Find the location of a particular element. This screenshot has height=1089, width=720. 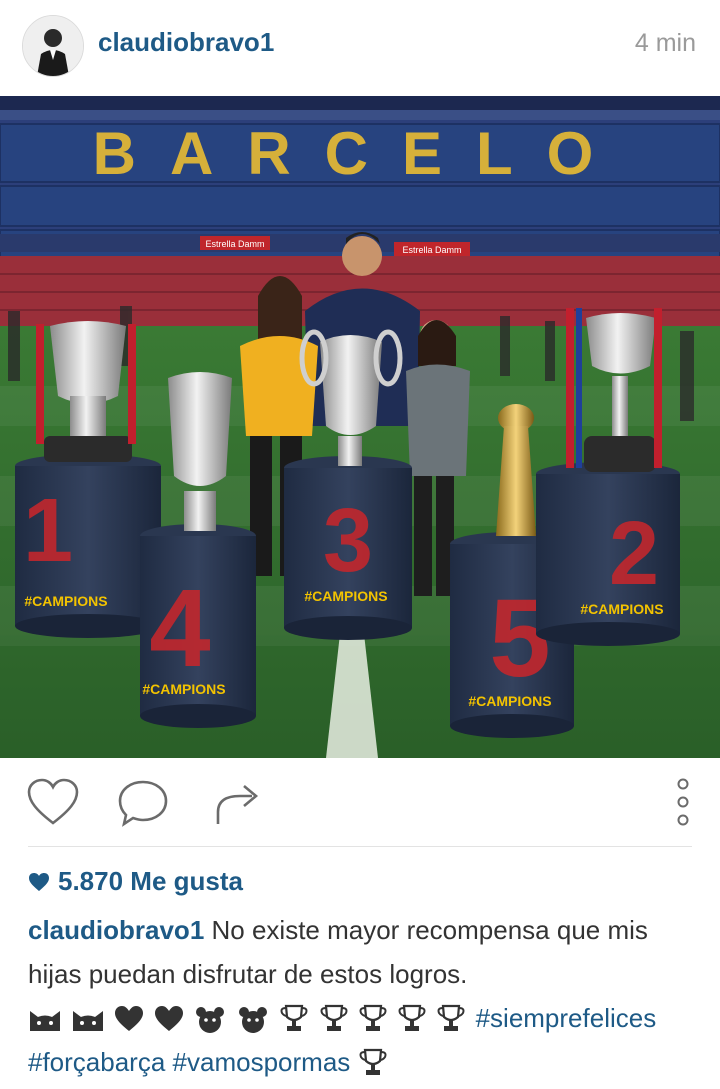

post-header: claudiobravo1 4 min is located at coordinates (360, 48).